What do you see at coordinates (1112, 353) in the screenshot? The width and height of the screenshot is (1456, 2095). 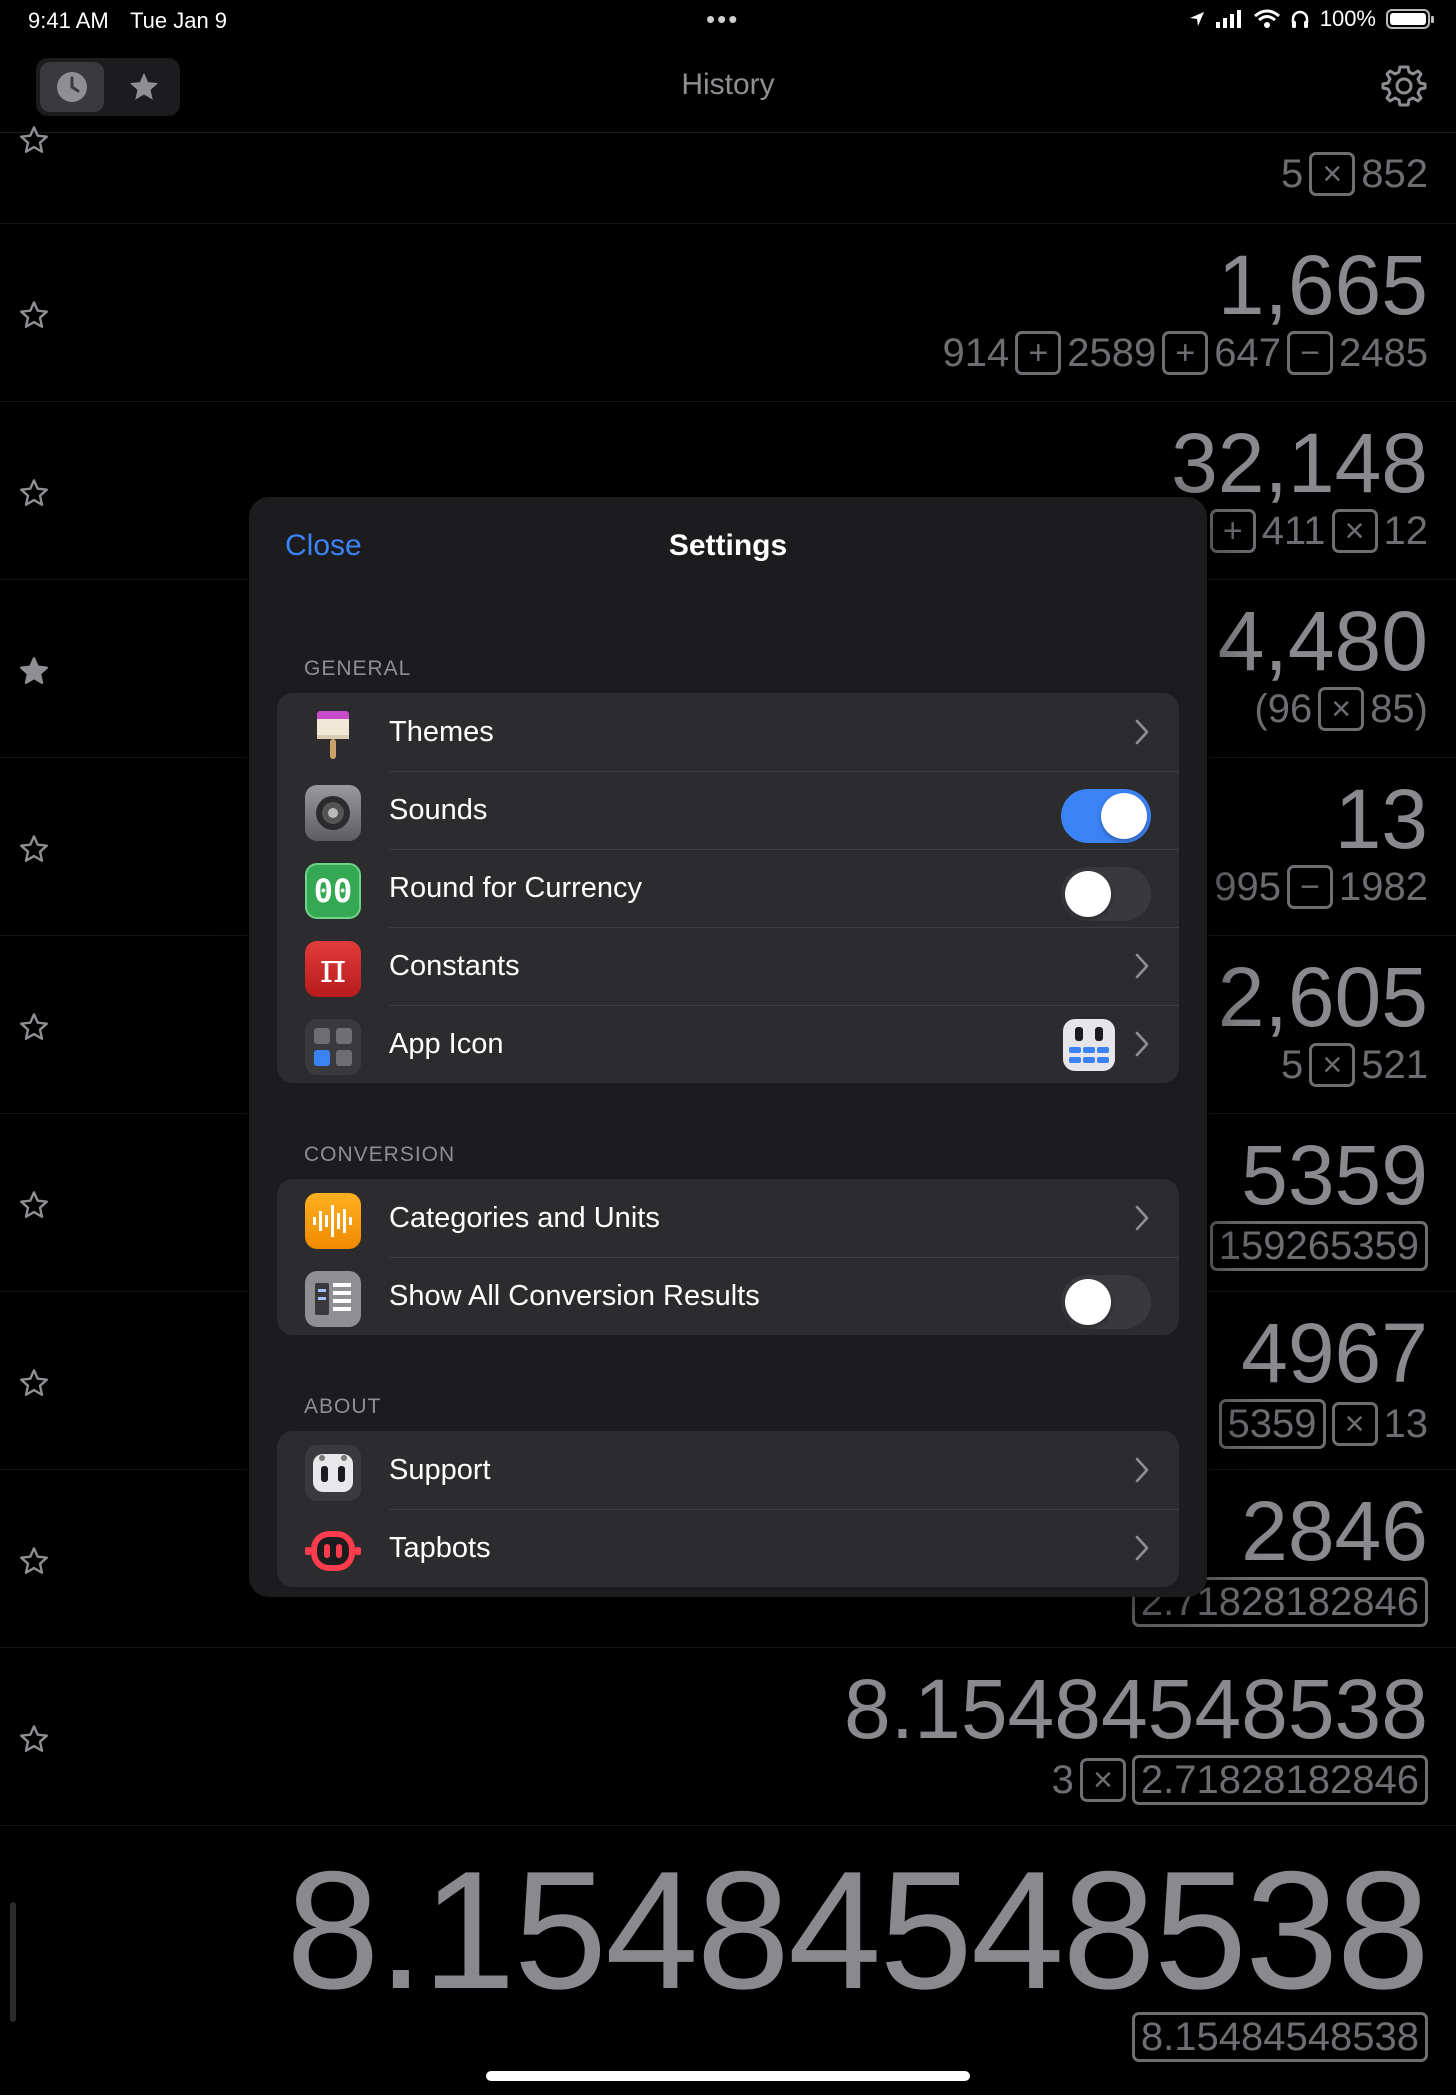 I see `operand: 2589` at bounding box center [1112, 353].